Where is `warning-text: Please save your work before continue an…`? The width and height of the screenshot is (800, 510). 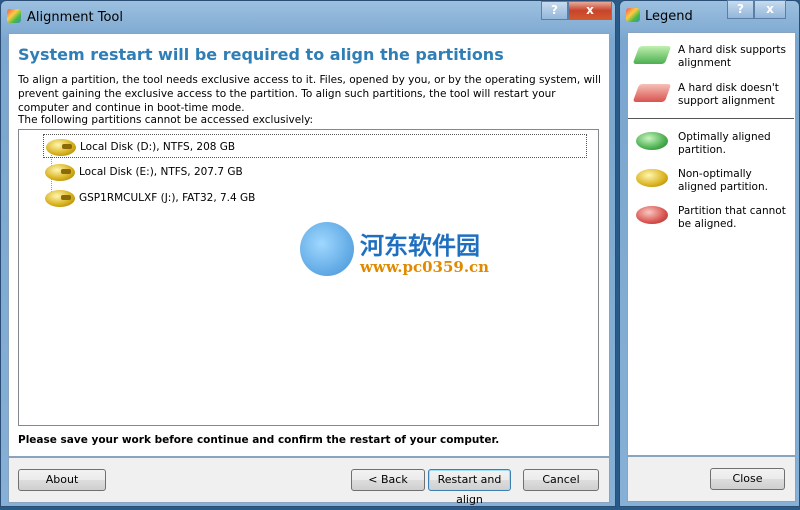 warning-text: Please save your work before continue an… is located at coordinates (259, 440).